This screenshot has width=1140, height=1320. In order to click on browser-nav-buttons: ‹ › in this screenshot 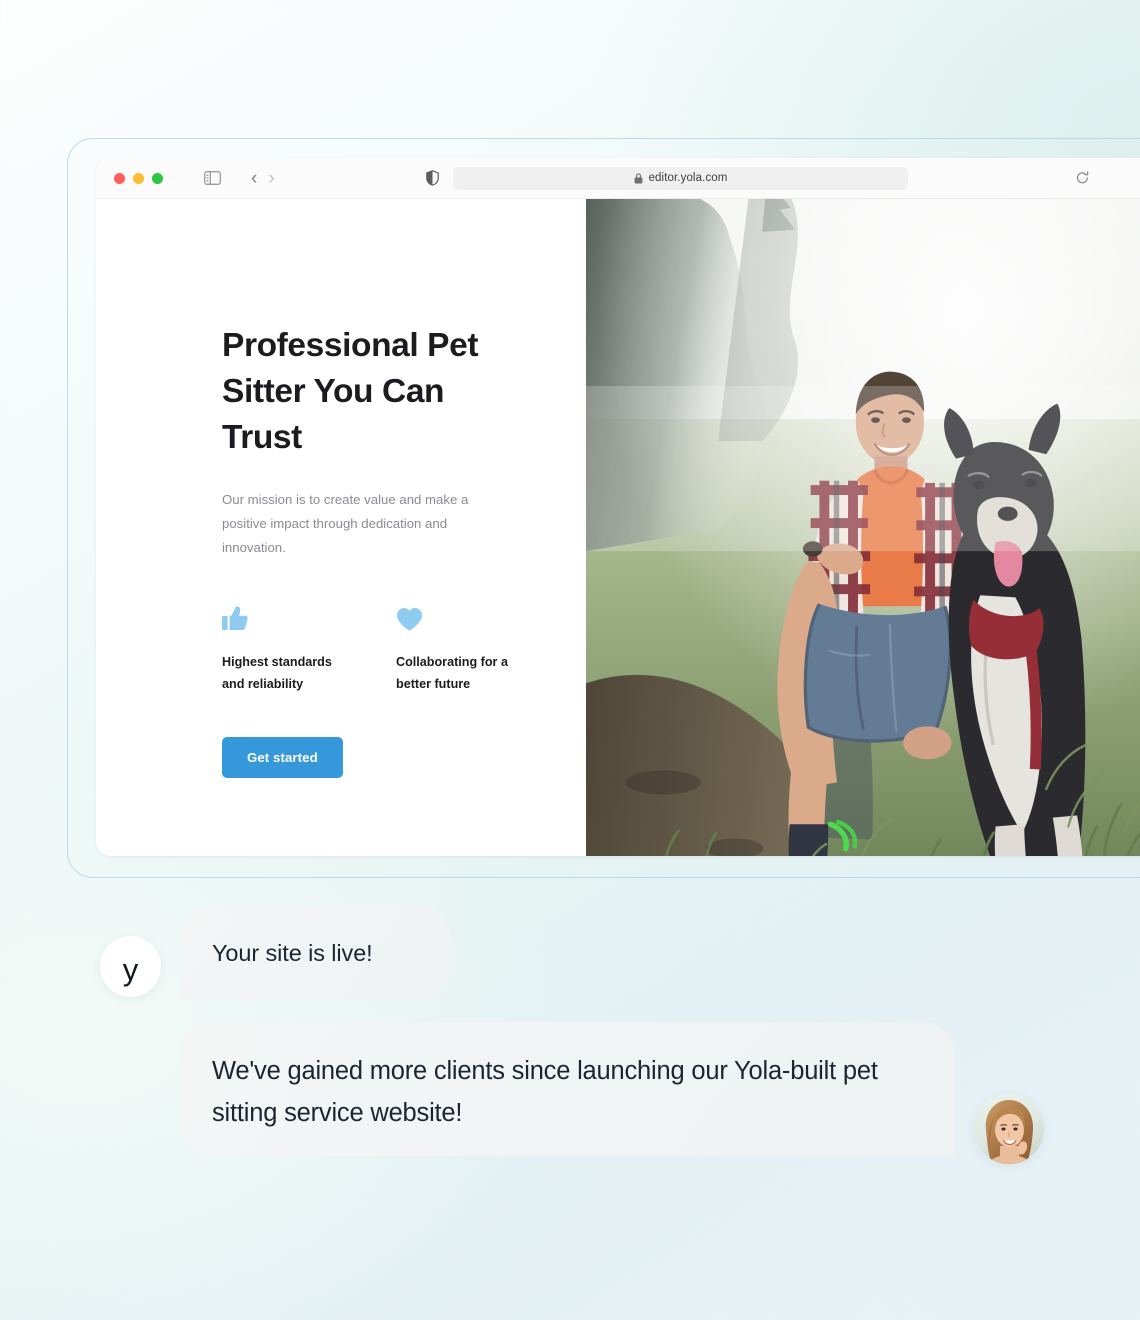, I will do `click(263, 178)`.